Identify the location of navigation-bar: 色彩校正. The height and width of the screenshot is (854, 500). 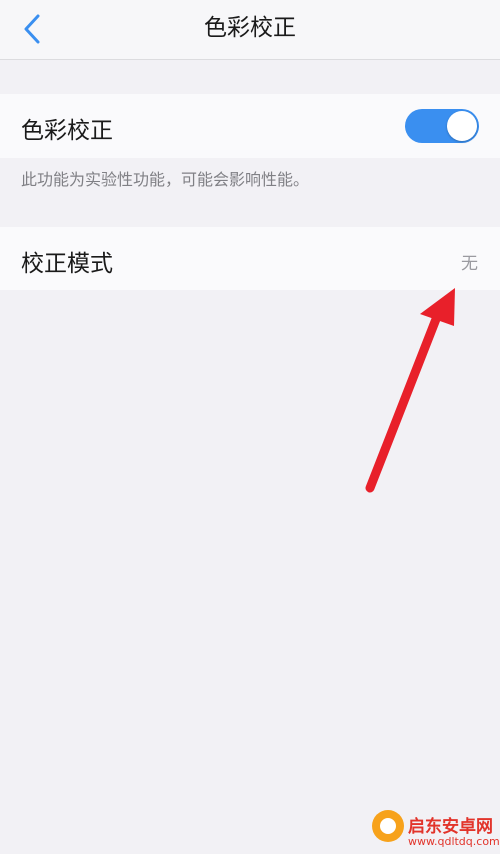
(250, 30).